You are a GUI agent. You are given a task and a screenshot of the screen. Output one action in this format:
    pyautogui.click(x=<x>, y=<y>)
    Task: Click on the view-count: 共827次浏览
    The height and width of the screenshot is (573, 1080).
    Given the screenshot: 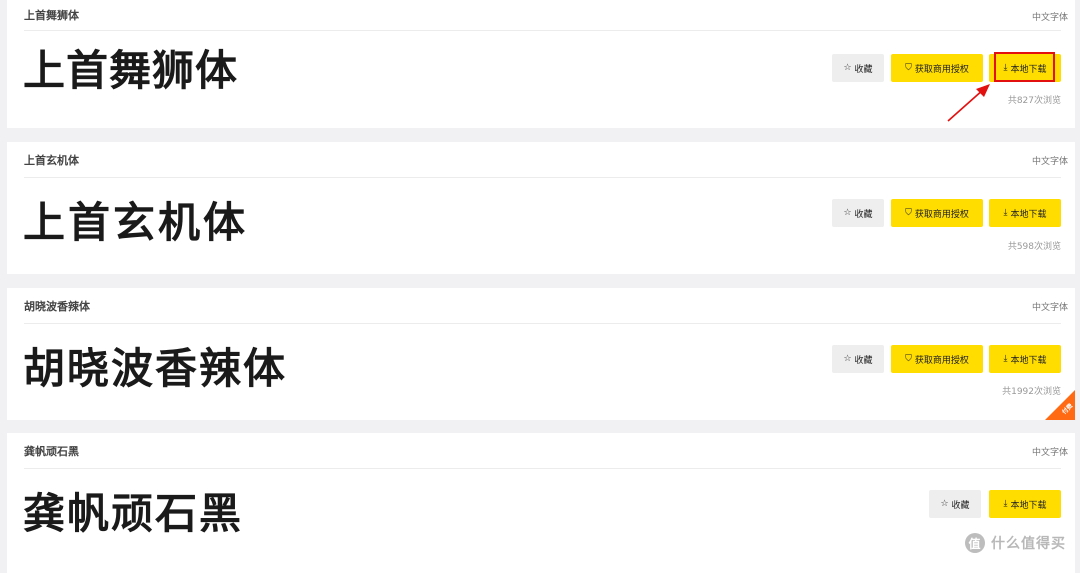 What is the action you would take?
    pyautogui.click(x=1034, y=101)
    